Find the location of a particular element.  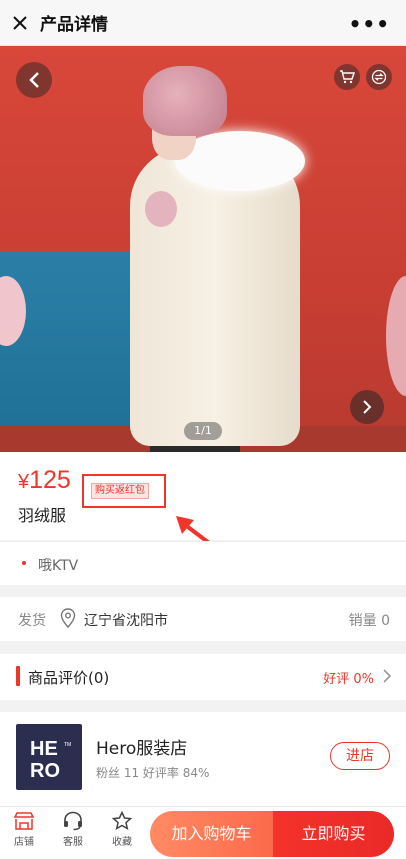

svg-text: RO is located at coordinates (45, 771).